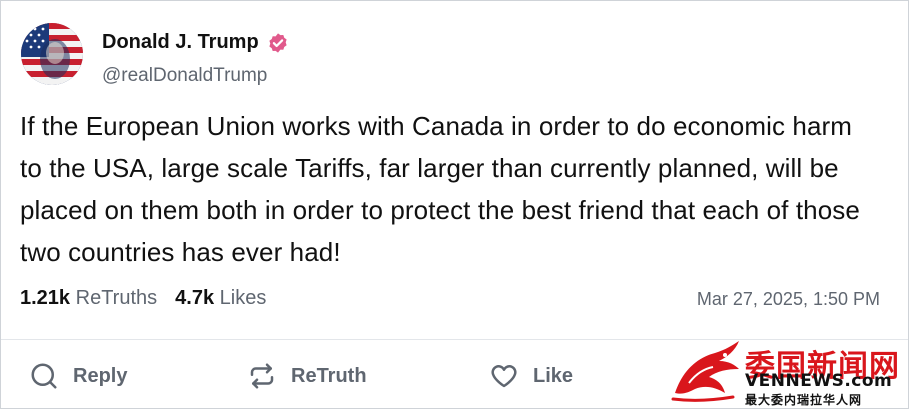 The width and height of the screenshot is (909, 409). I want to click on display-name: Donald J. Trump, so click(180, 42).